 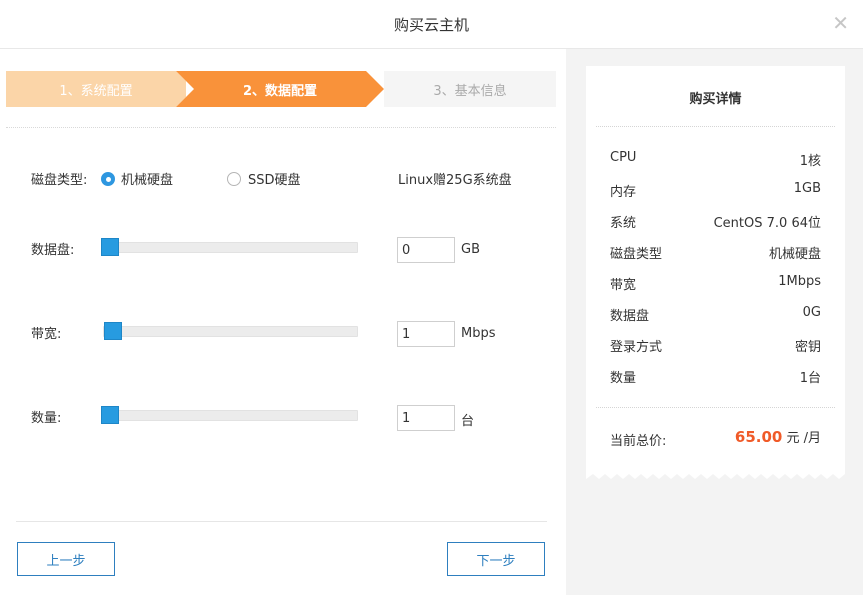 What do you see at coordinates (715, 283) in the screenshot?
I see `summary-row-bandwidth: 带宽 1Mbps` at bounding box center [715, 283].